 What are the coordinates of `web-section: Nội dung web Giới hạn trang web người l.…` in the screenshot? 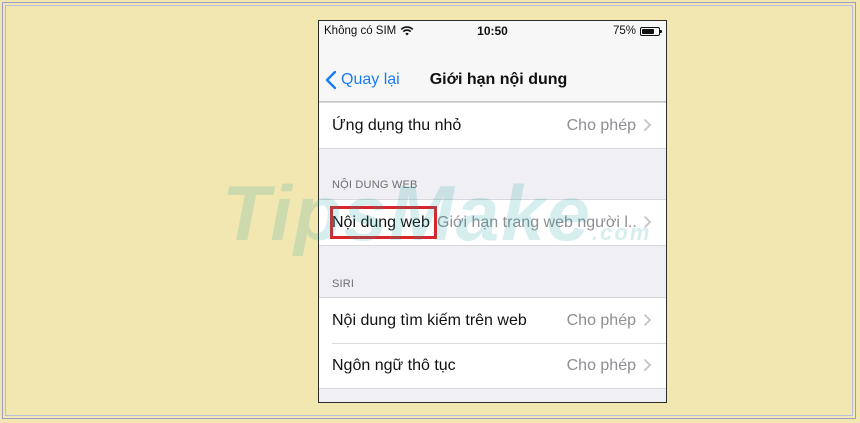 It's located at (492, 222).